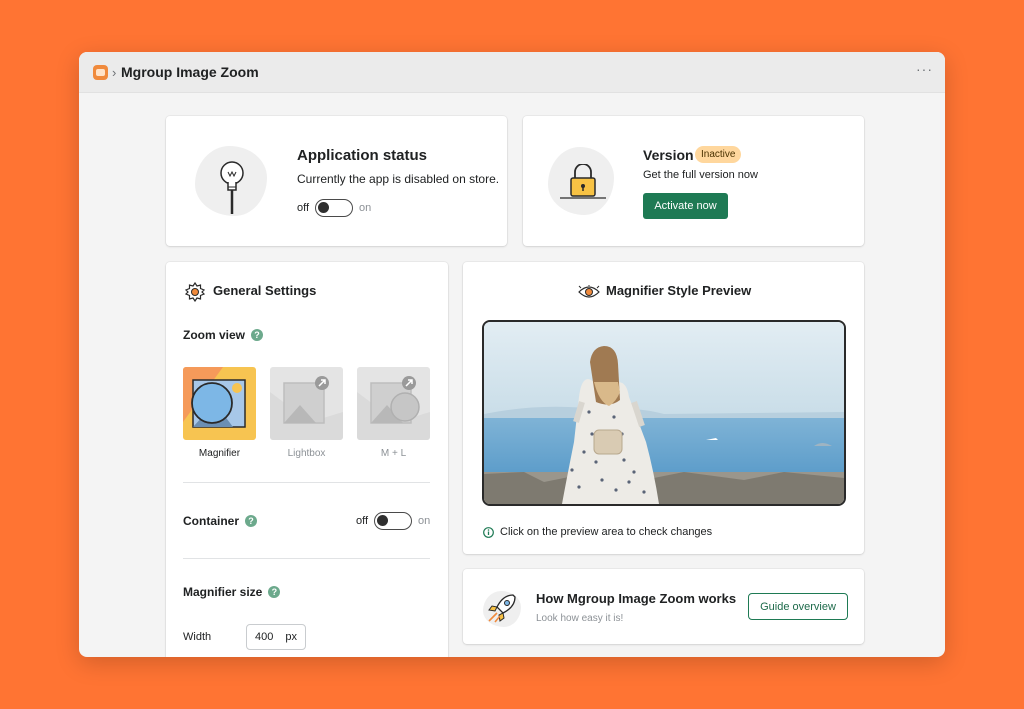 This screenshot has width=1024, height=709. I want to click on app-status-description: Currently the app is disabled on store., so click(398, 179).